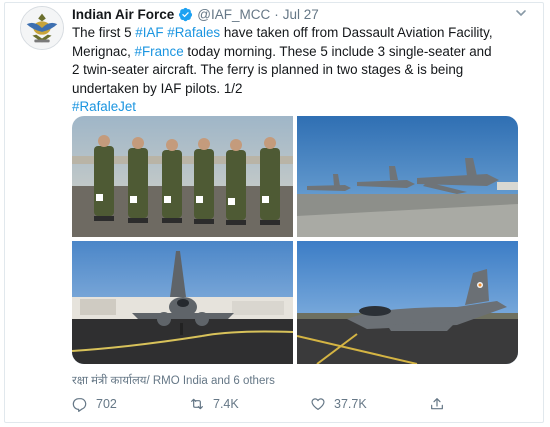 This screenshot has width=550, height=427. Describe the element at coordinates (302, 107) in the screenshot. I see `tweet-text-line: #RafaleJet` at that location.